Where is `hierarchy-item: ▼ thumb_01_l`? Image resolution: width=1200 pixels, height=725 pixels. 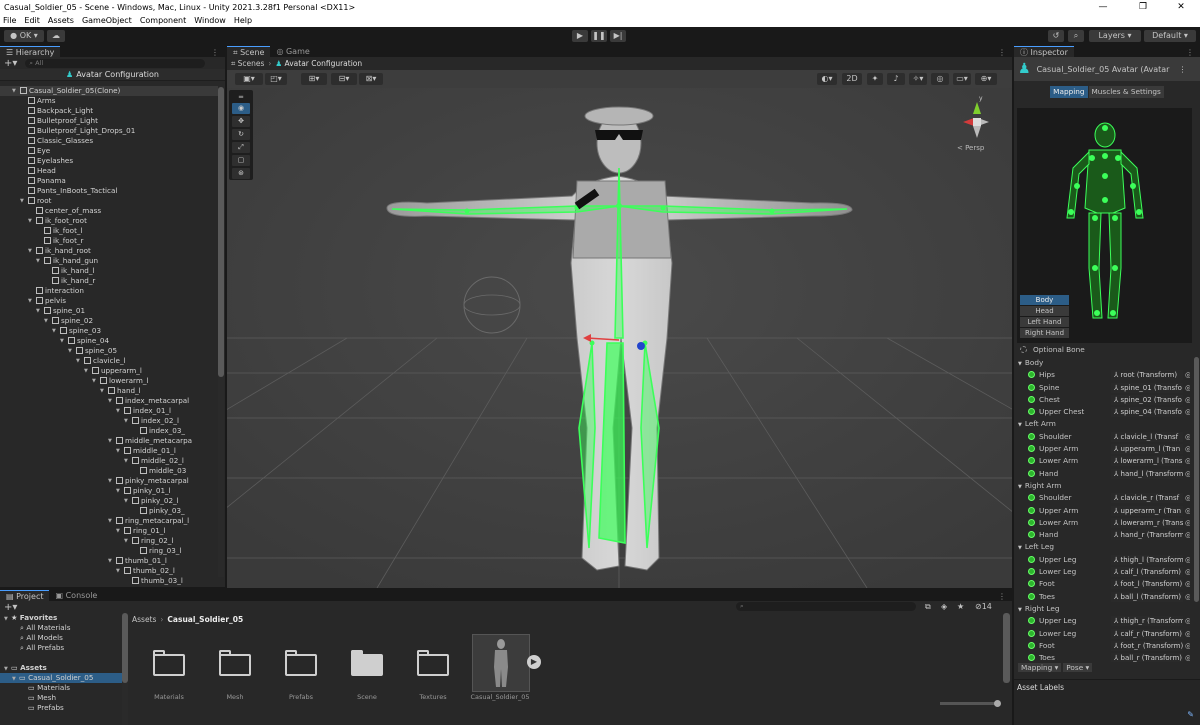
hierarchy-item: ▼ thumb_01_l is located at coordinates (109, 561).